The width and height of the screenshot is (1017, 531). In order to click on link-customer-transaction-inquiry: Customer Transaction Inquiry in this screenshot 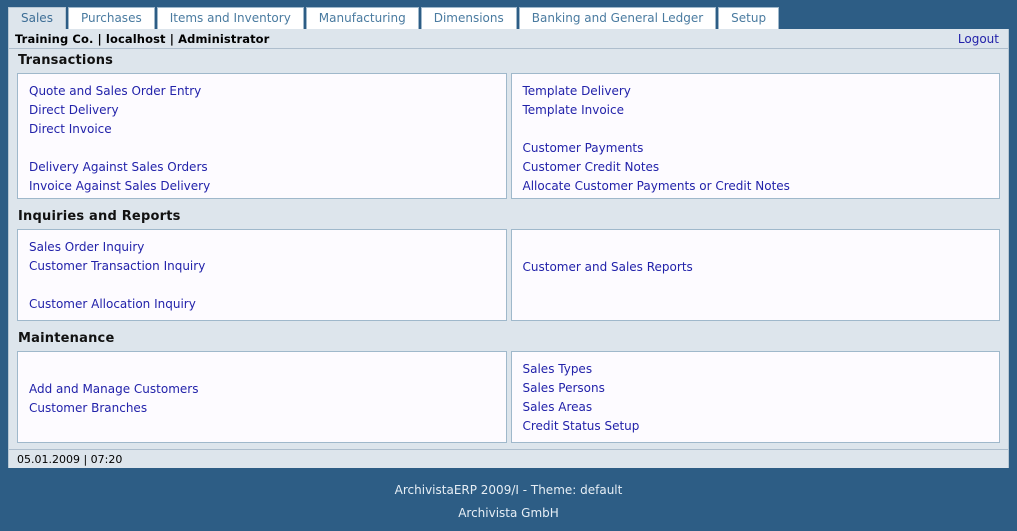, I will do `click(262, 266)`.